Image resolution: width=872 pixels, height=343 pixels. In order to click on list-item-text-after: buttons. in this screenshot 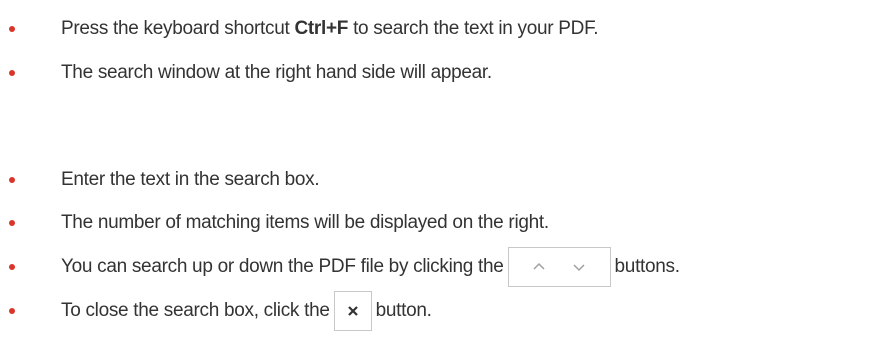, I will do `click(647, 266)`.